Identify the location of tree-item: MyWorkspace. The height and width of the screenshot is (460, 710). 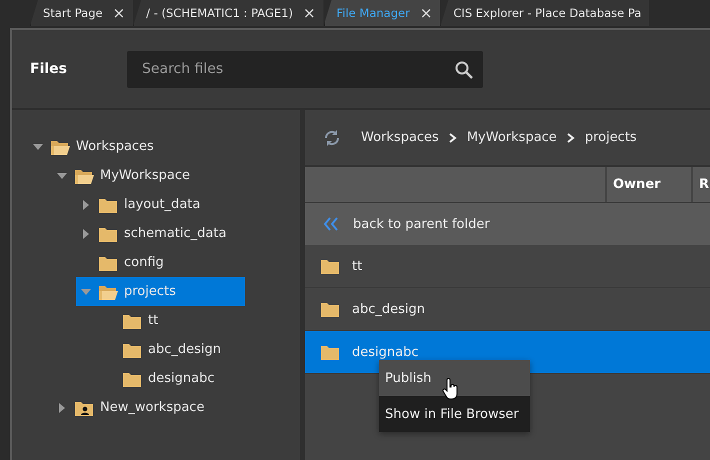
(148, 175).